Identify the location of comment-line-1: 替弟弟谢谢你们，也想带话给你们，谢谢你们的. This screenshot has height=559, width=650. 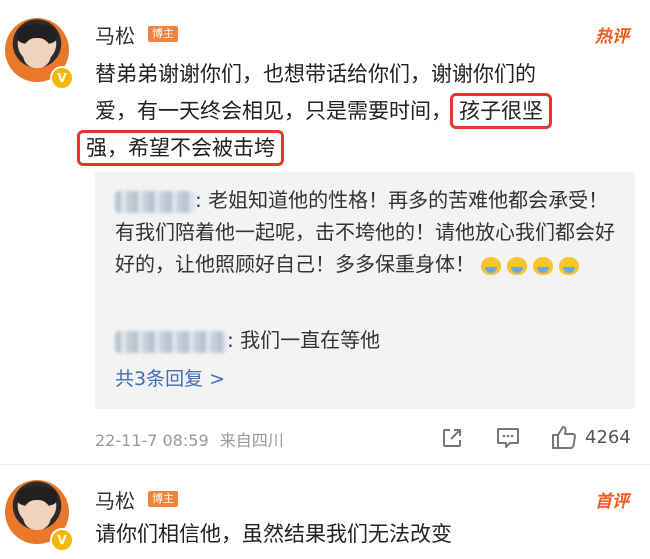
(315, 74).